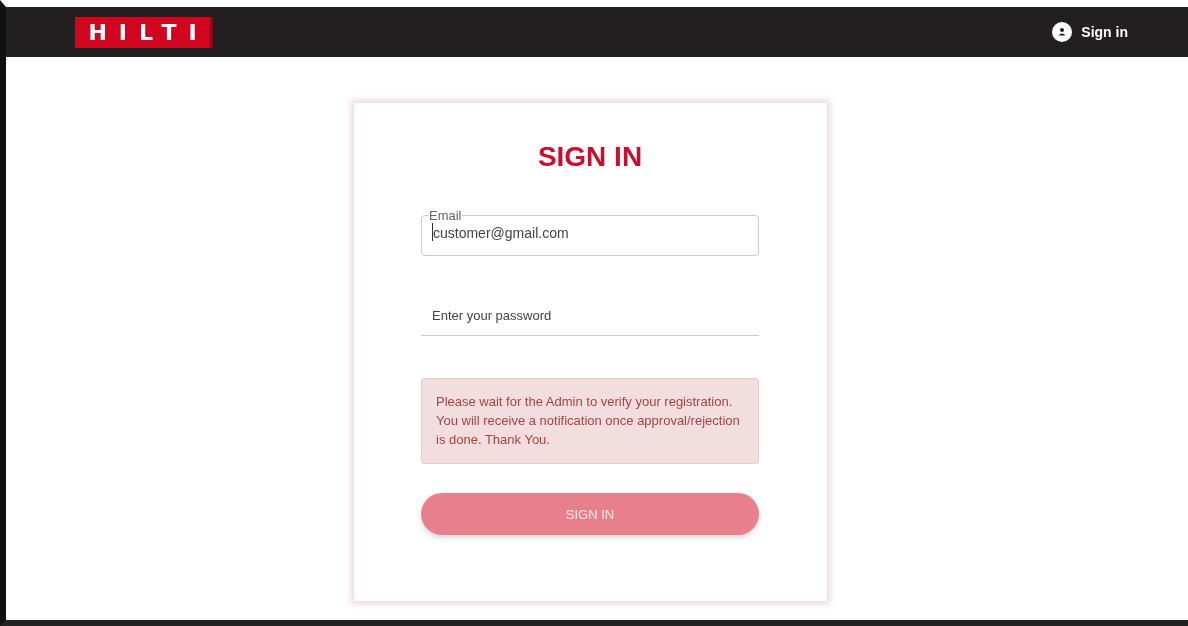 Image resolution: width=1188 pixels, height=626 pixels. Describe the element at coordinates (590, 157) in the screenshot. I see `form-title: SIGN IN` at that location.